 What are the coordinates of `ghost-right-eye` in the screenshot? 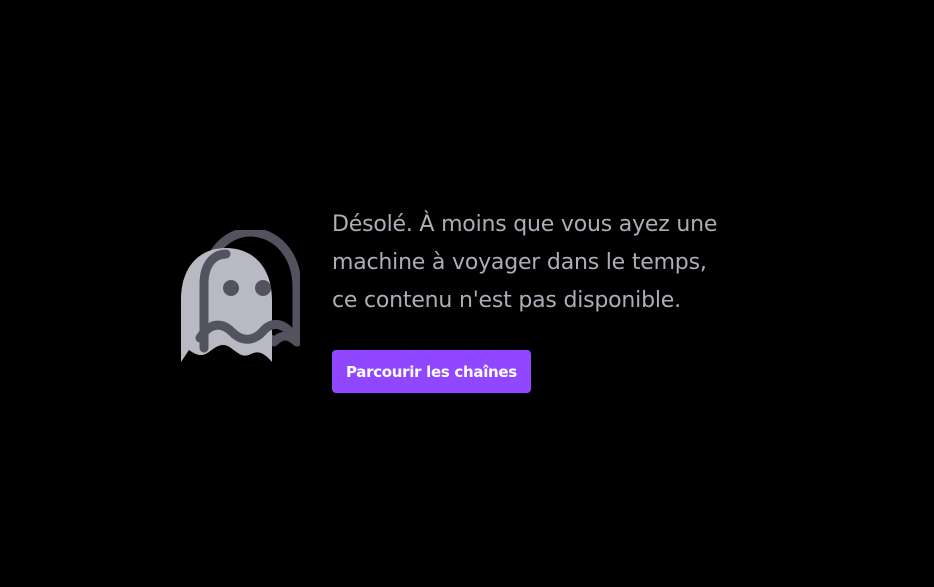 It's located at (263, 288).